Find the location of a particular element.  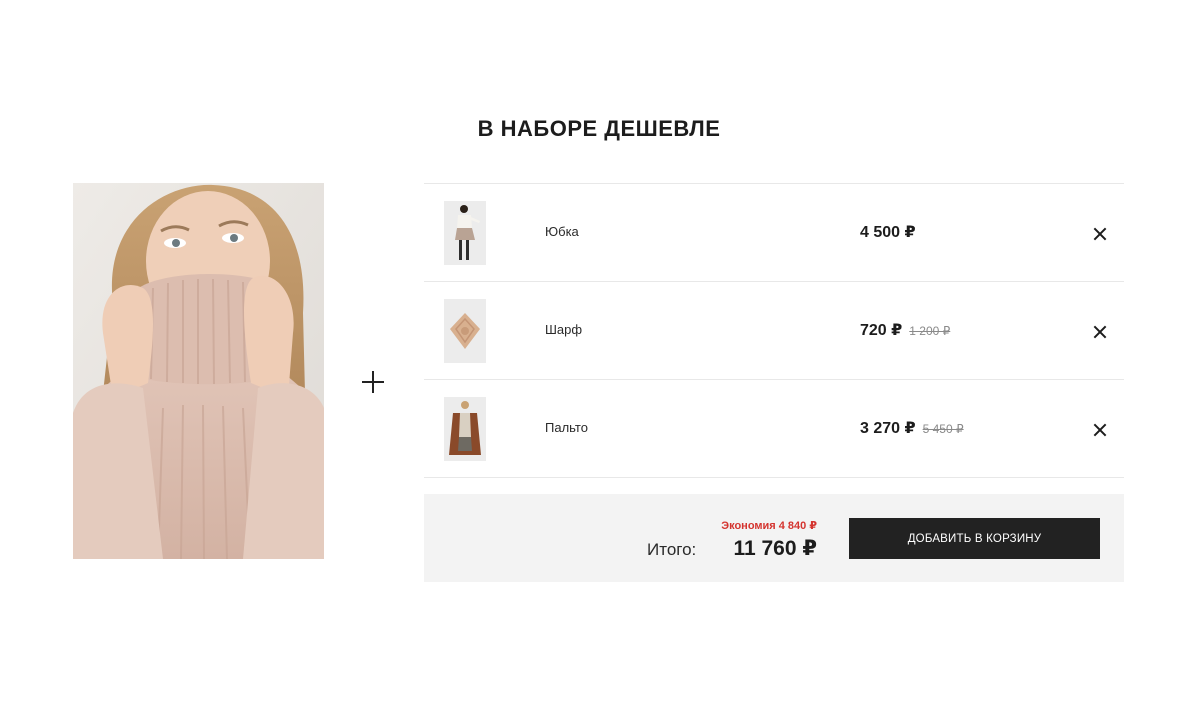

add-to-cart-button: ДОБАВИТЬ В КОРЗИНУ is located at coordinates (974, 538).